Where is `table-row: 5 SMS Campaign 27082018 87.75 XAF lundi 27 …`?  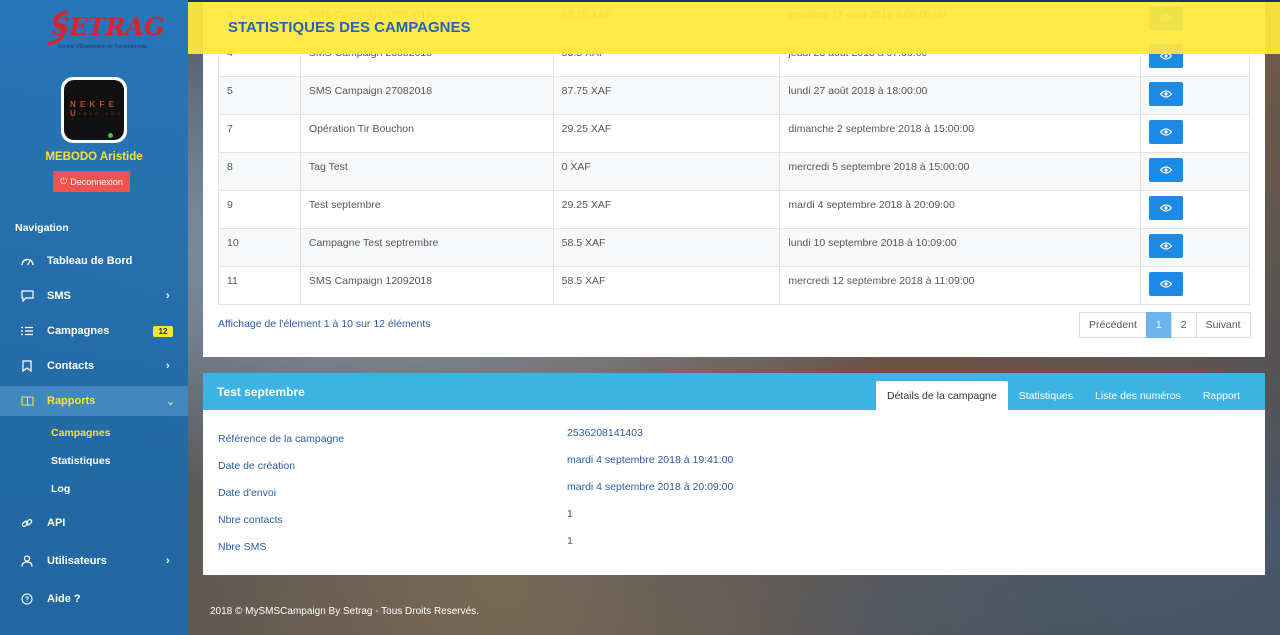
table-row: 5 SMS Campaign 27082018 87.75 XAF lundi 27 … is located at coordinates (734, 95).